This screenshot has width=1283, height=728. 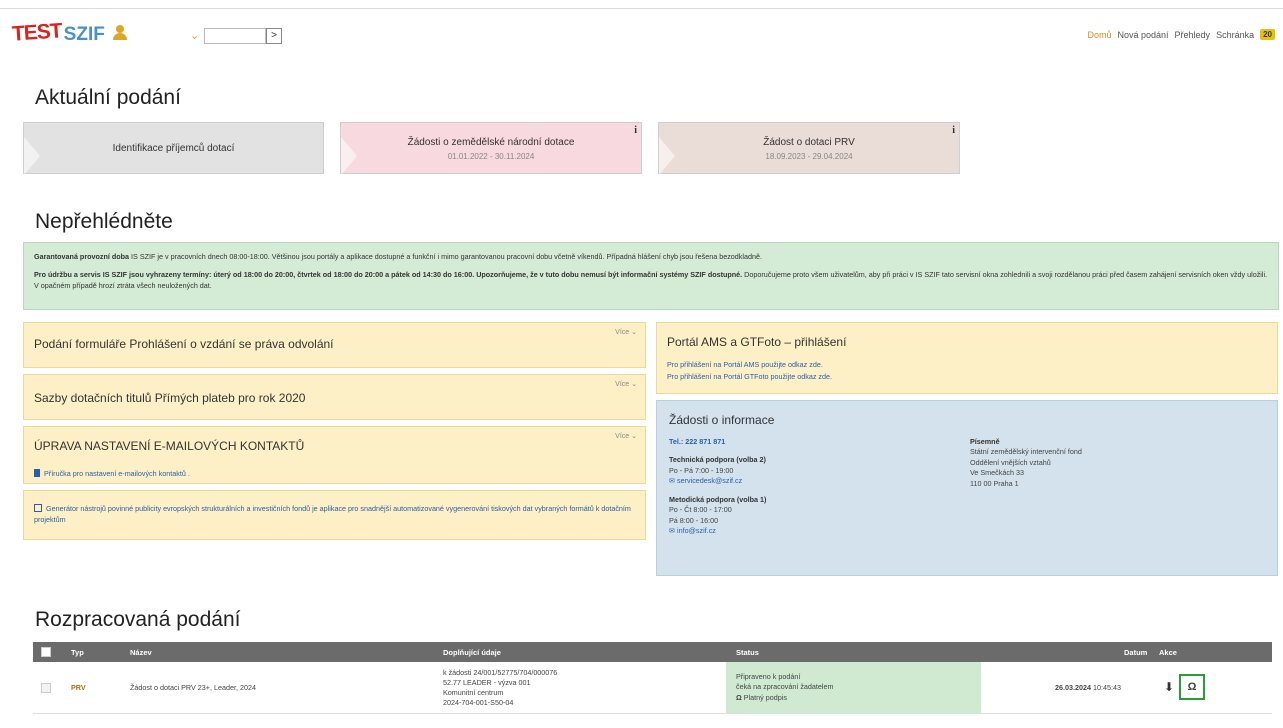 What do you see at coordinates (740, 697) in the screenshot?
I see `signature-icon: Ω` at bounding box center [740, 697].